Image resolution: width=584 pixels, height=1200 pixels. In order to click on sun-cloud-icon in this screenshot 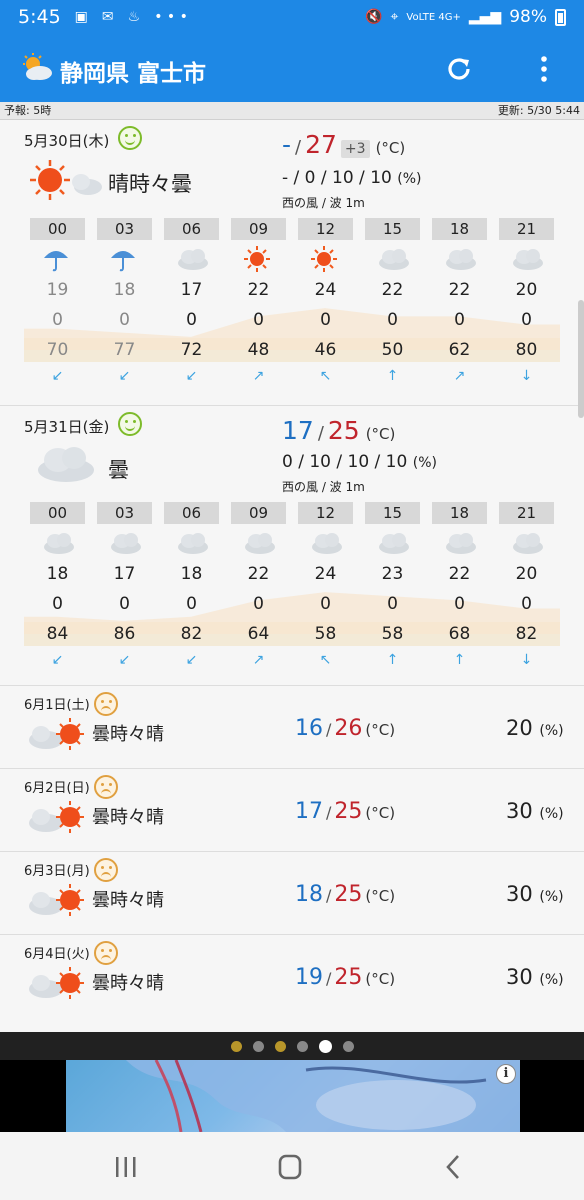, I will do `click(66, 180)`.